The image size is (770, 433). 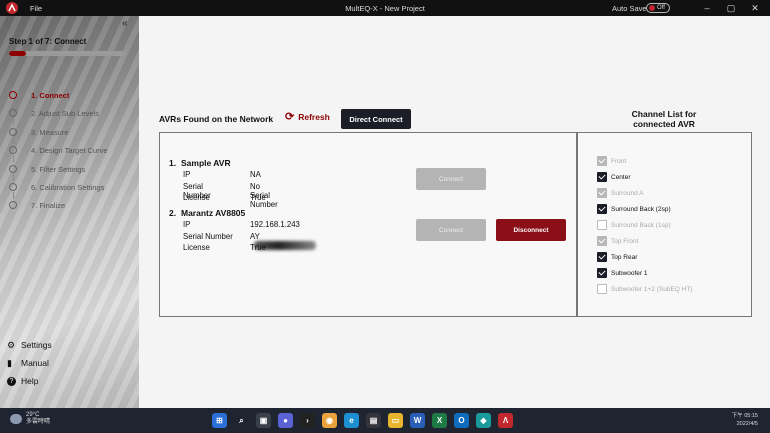 I want to click on step-progress-bar, so click(x=66, y=53).